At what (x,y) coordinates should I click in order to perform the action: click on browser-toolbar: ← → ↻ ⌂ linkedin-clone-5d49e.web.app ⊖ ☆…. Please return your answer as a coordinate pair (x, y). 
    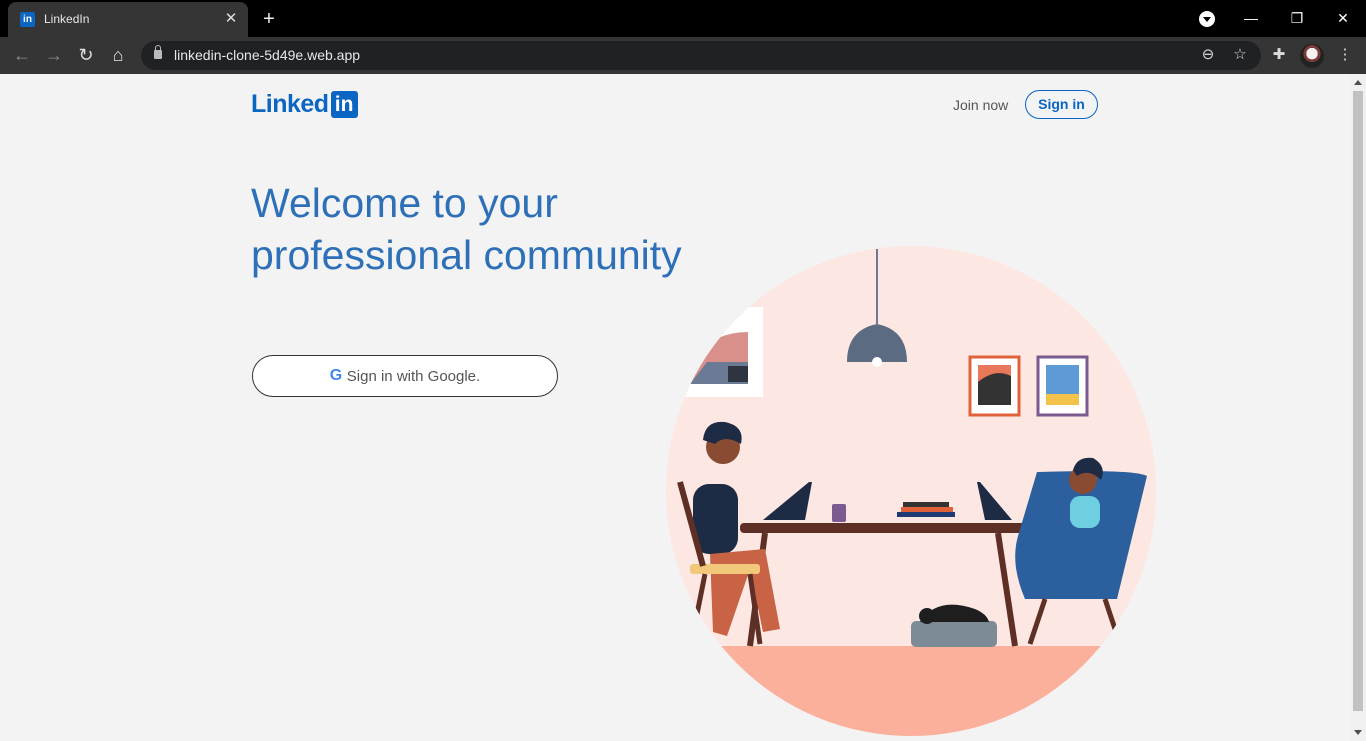
    Looking at the image, I should click on (683, 55).